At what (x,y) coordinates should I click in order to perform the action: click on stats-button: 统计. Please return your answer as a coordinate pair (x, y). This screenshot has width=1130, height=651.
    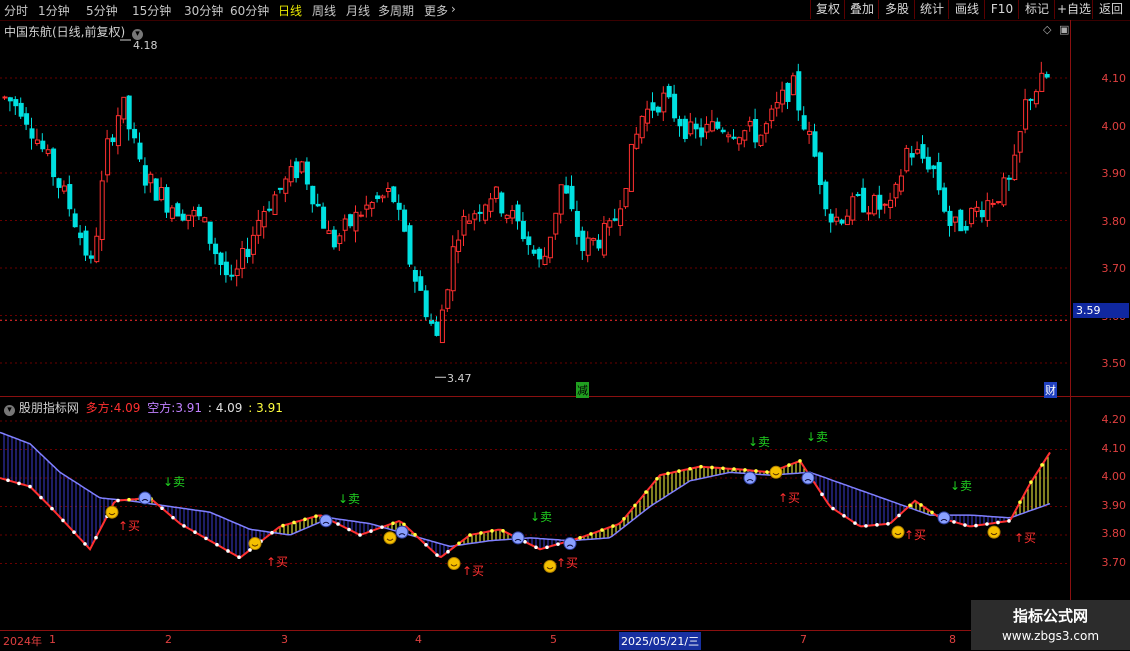
    Looking at the image, I should click on (931, 9).